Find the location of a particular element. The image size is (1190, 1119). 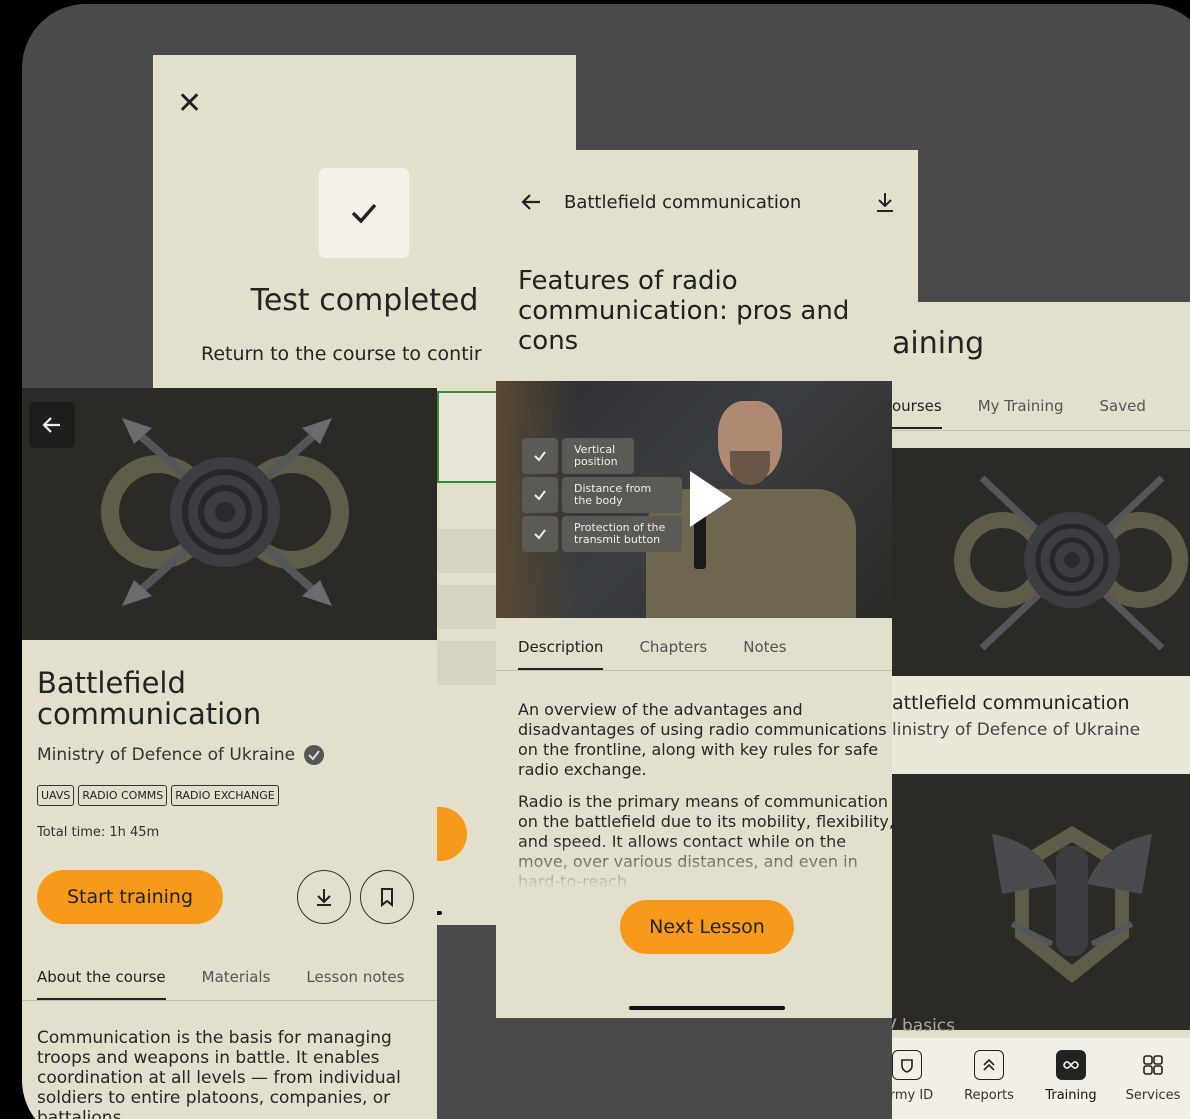

video-check-item: Protection of the transmit button is located at coordinates (602, 534).